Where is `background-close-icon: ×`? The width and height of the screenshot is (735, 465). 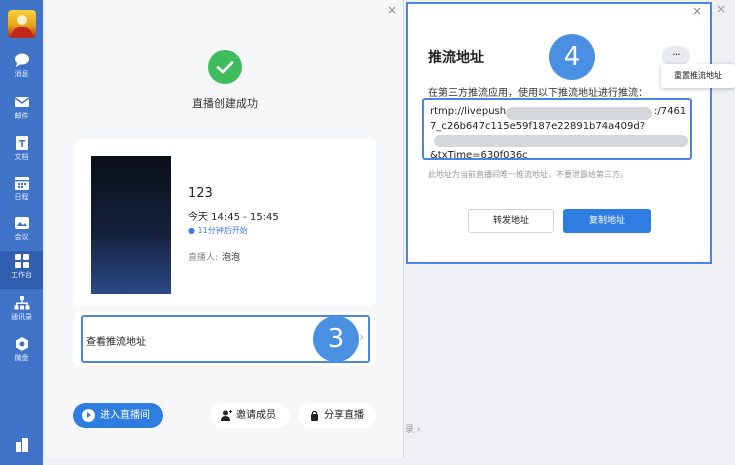
background-close-icon: × is located at coordinates (721, 9).